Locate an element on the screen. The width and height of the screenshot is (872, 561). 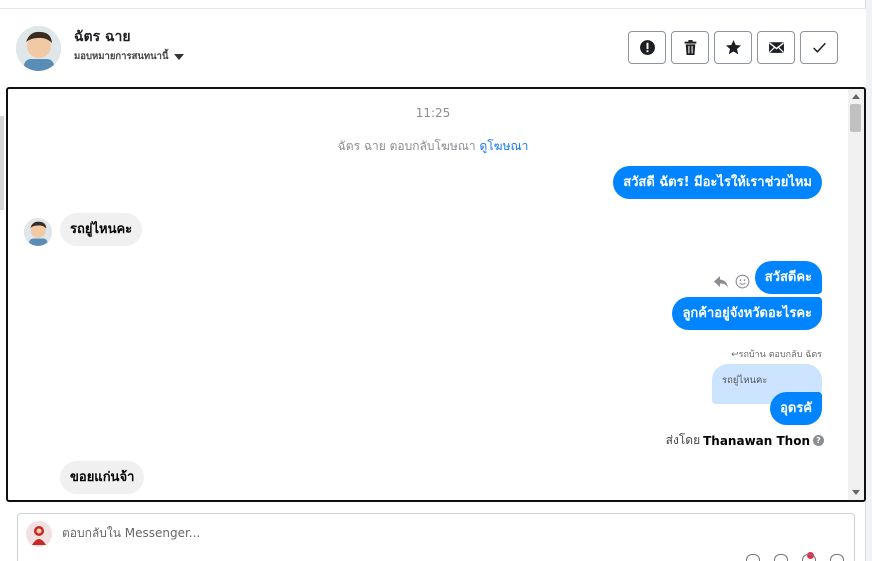
reply-indicator: ↩รถบ้าน ตอบกลับ ฉัตร is located at coordinates (776, 355).